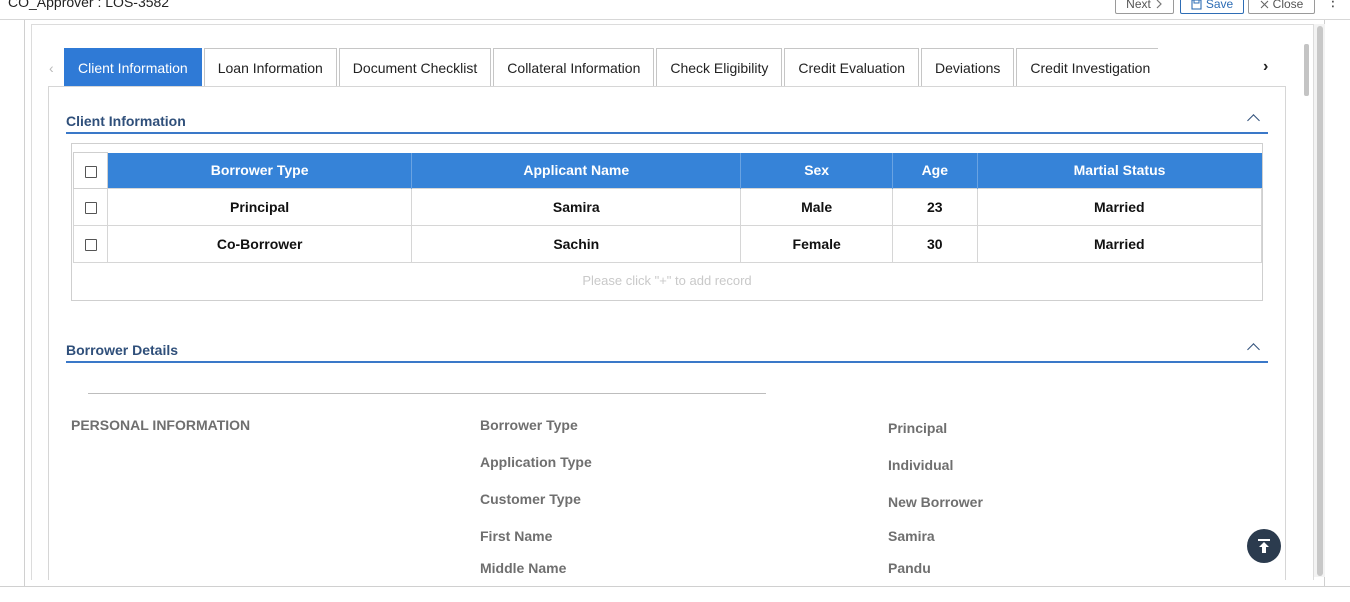  What do you see at coordinates (817, 244) in the screenshot?
I see `table-cell: Female` at bounding box center [817, 244].